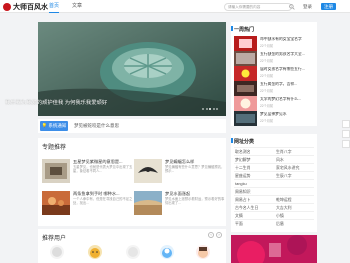  What do you see at coordinates (280, 215) in the screenshot?
I see `category-link: 小镇` at bounding box center [280, 215].